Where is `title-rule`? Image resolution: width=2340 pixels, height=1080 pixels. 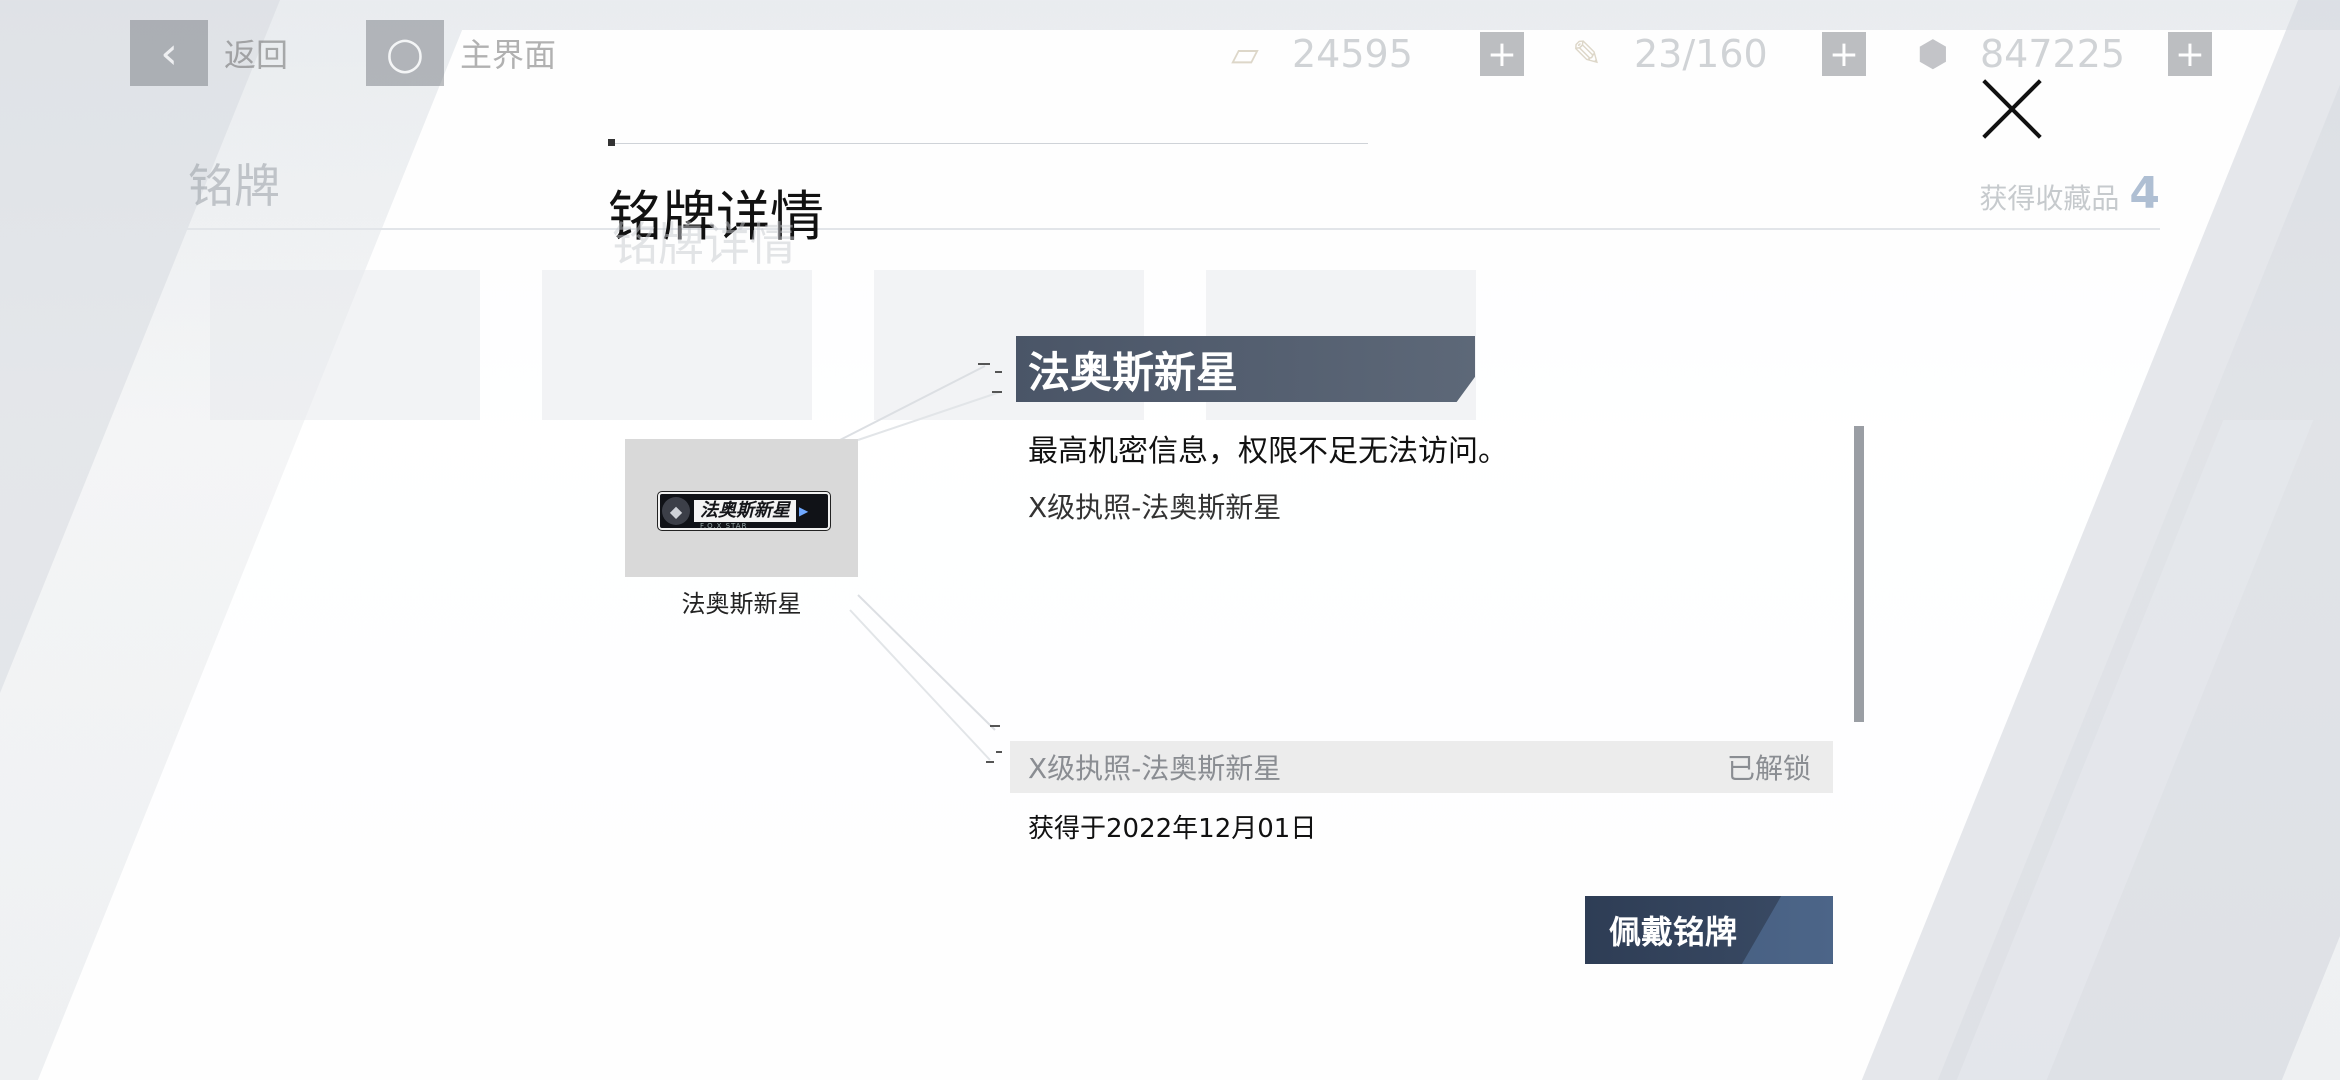 title-rule is located at coordinates (988, 143).